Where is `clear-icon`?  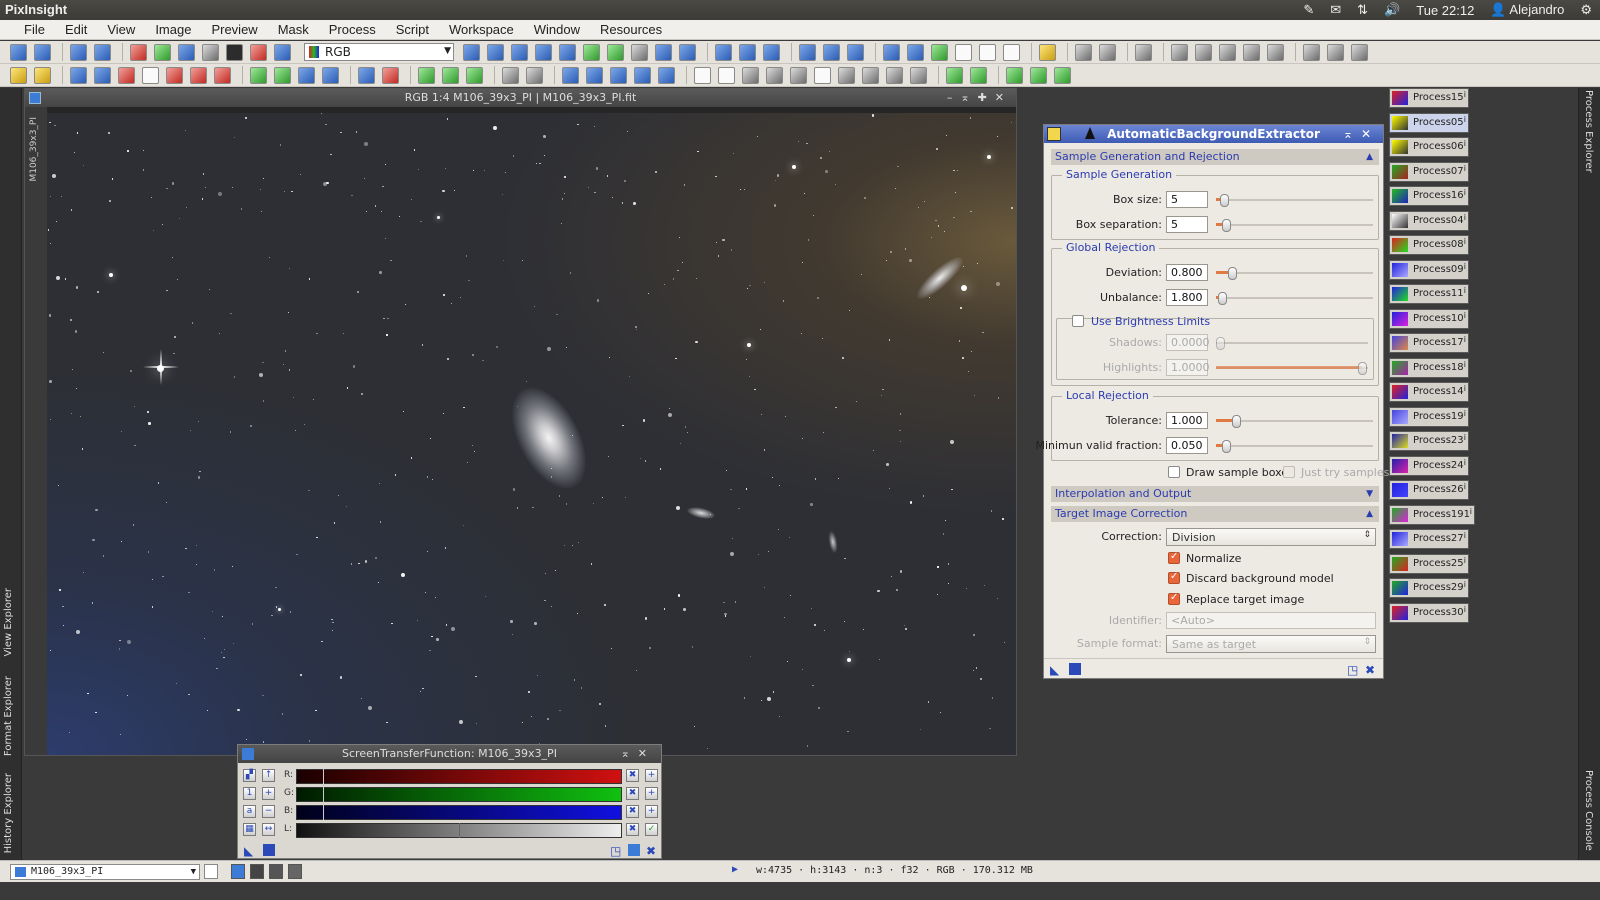
clear-icon is located at coordinates (726, 75).